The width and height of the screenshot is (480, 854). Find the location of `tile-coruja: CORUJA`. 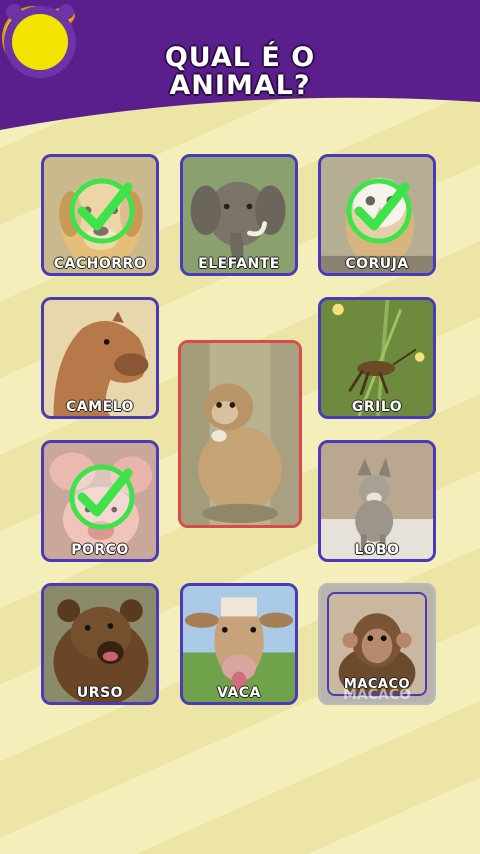

tile-coruja: CORUJA is located at coordinates (377, 215).